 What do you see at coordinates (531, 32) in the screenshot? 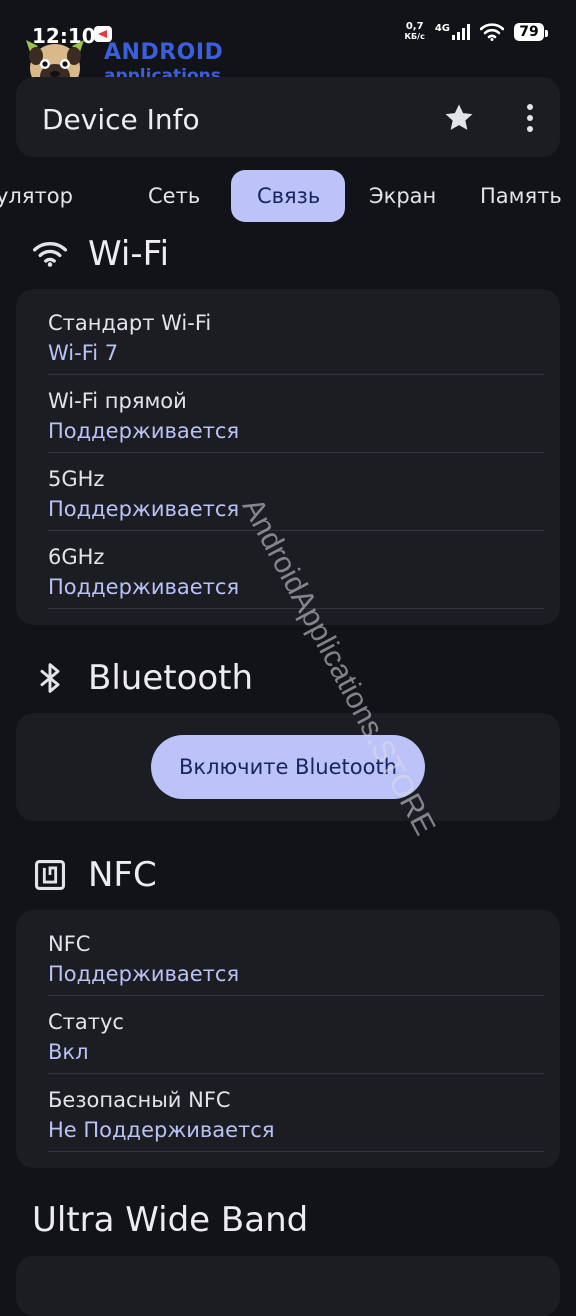
I see `battery-icon: 79` at bounding box center [531, 32].